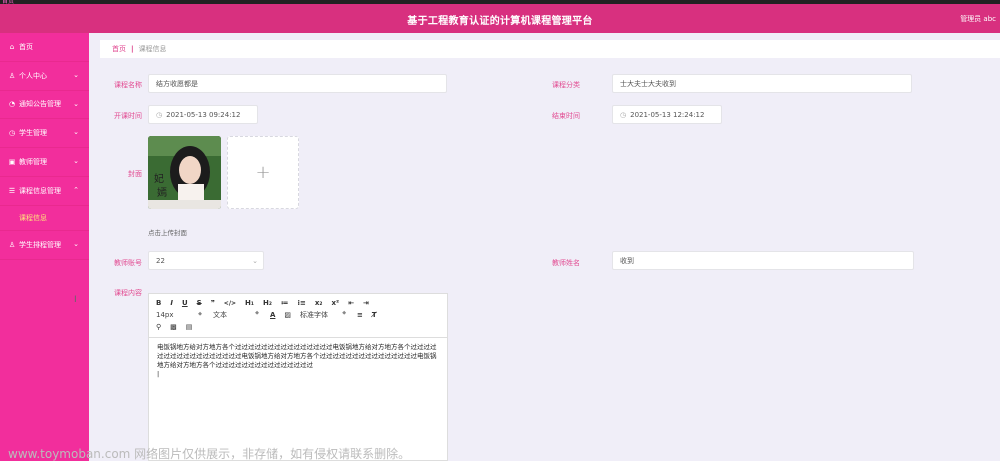 The width and height of the screenshot is (1000, 461). What do you see at coordinates (33, 162) in the screenshot?
I see `sidebar-item-label: 教师管理` at bounding box center [33, 162].